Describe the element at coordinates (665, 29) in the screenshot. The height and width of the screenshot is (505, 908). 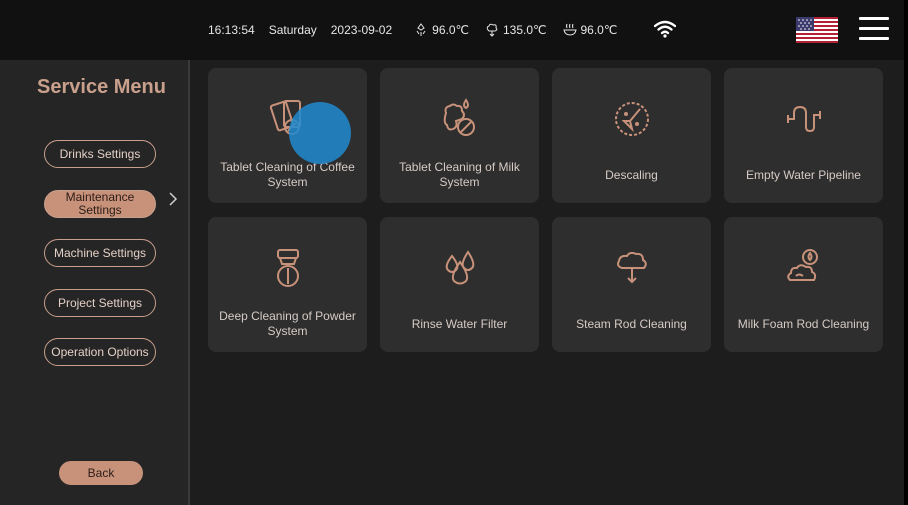
I see `wifi-icon` at that location.